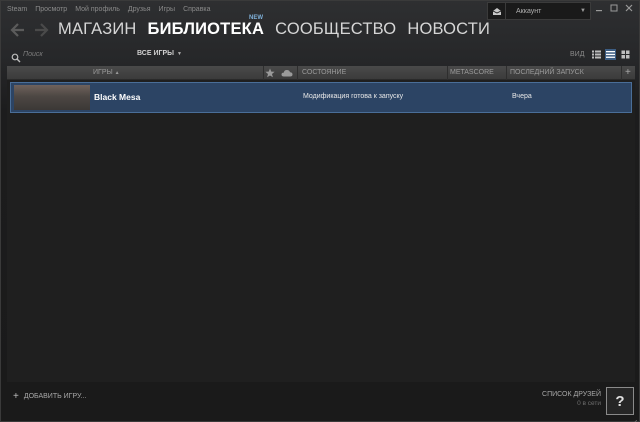 This screenshot has width=640, height=422. Describe the element at coordinates (610, 54) in the screenshot. I see `view-list-icon` at that location.